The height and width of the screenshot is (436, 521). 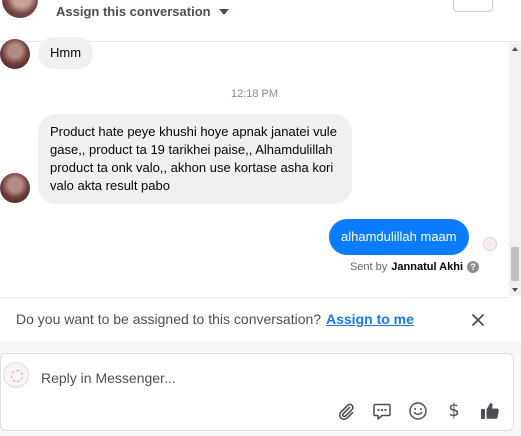 I want to click on seen-indicator, so click(x=490, y=244).